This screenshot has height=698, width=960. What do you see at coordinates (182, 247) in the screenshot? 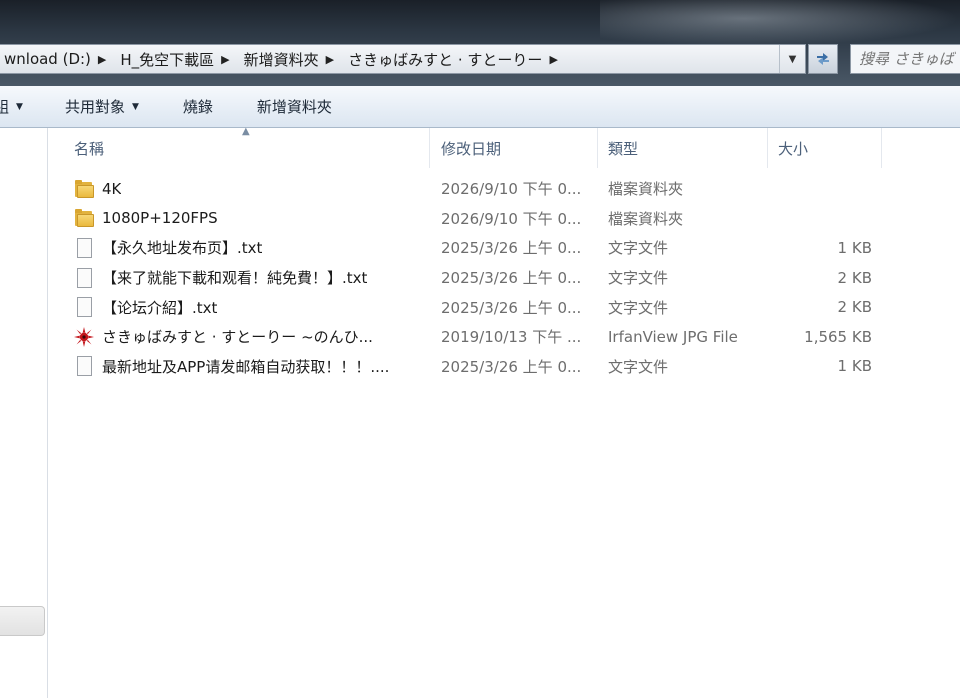
I see `file-name: 【永久地址发布页】.txt` at bounding box center [182, 247].